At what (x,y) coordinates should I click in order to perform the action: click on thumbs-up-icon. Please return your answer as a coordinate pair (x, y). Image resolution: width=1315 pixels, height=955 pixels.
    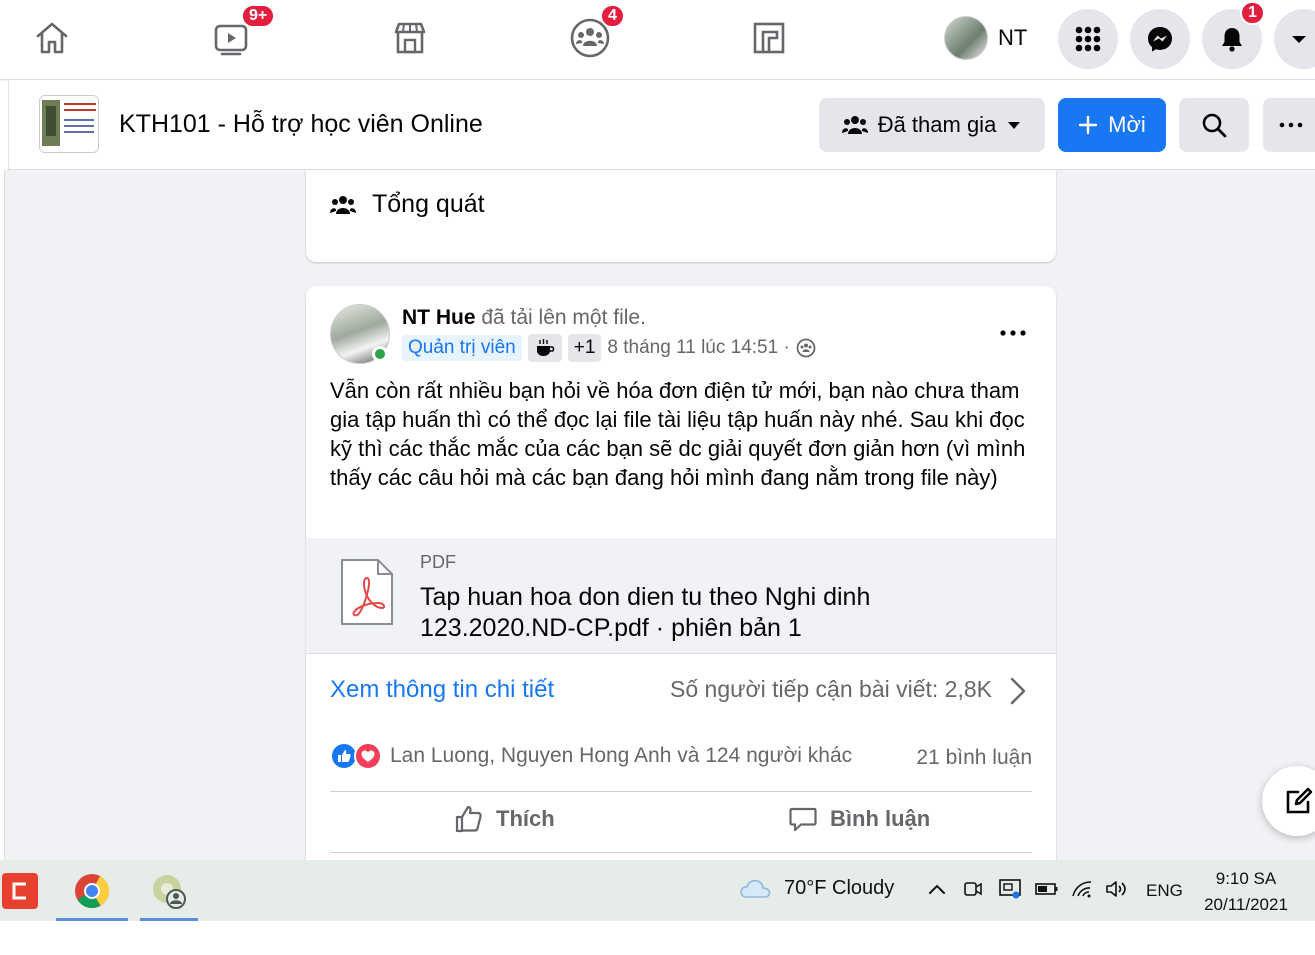
    Looking at the image, I should click on (468, 819).